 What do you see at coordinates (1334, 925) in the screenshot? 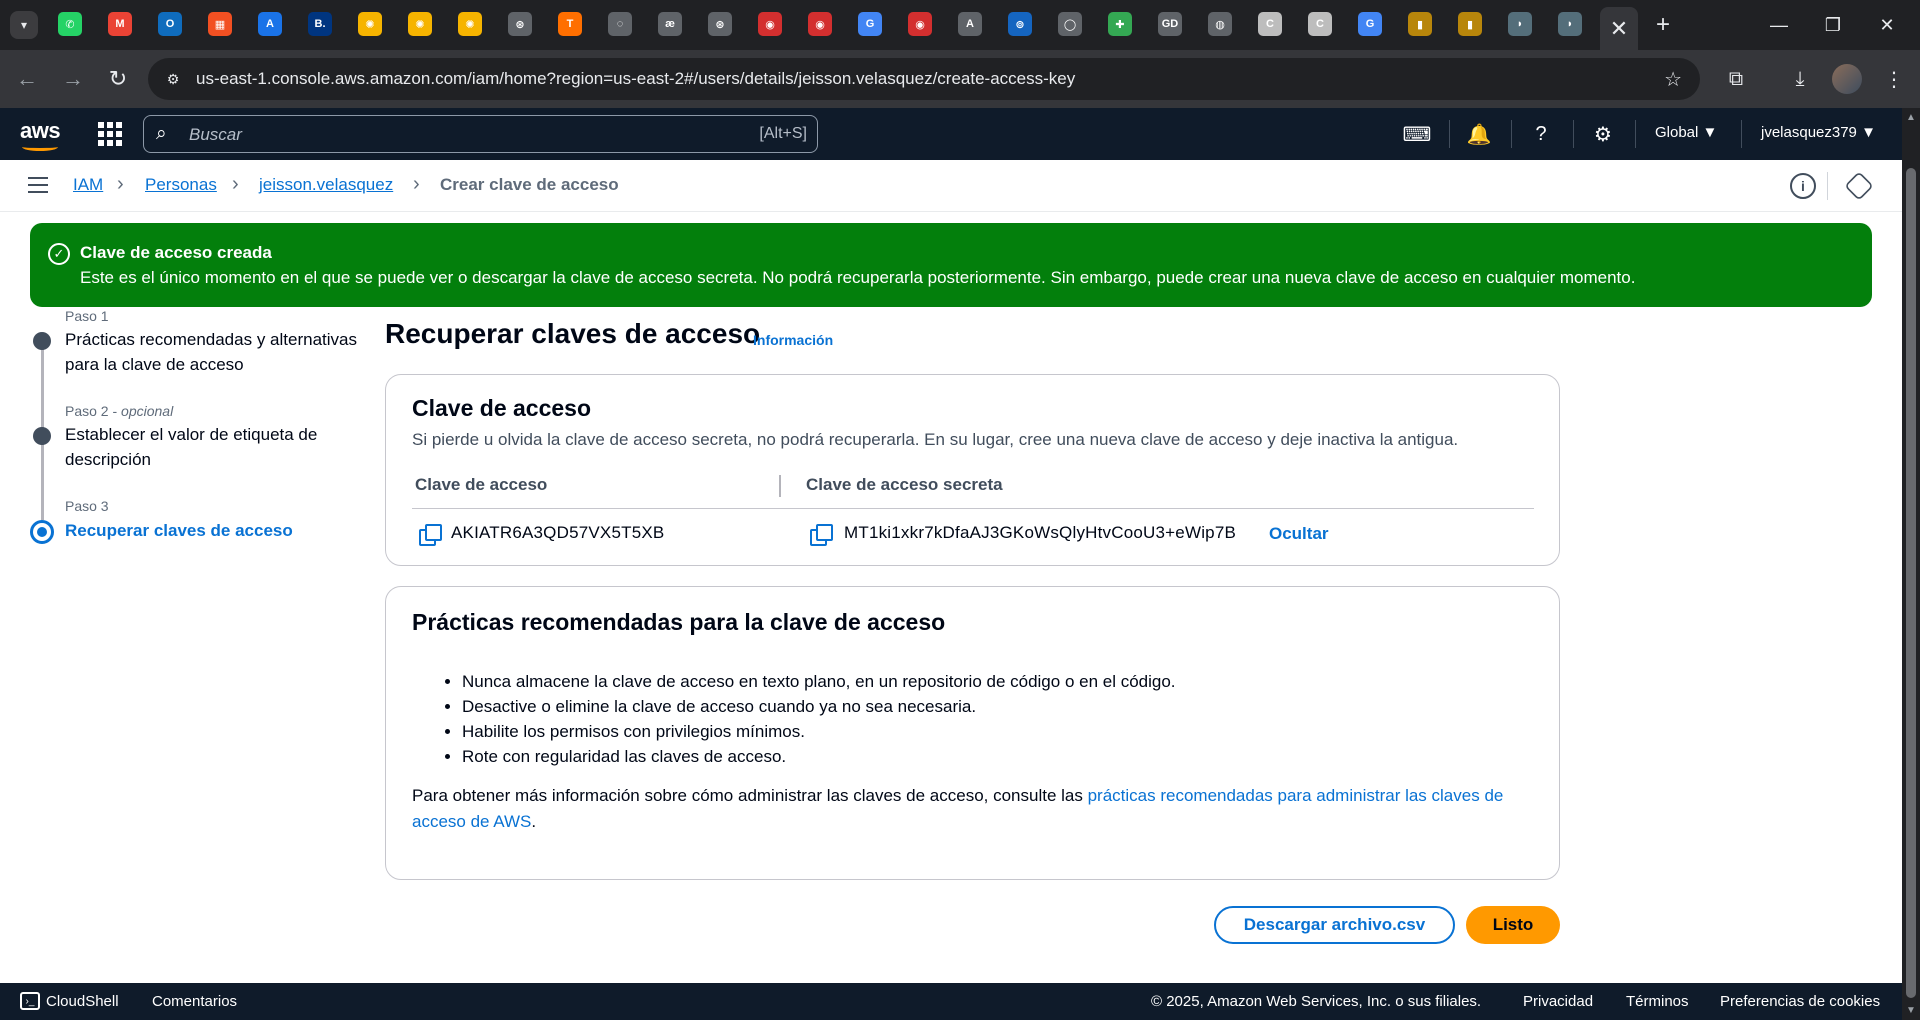
I see `download-csv-button: Descargar archivo.csv` at bounding box center [1334, 925].